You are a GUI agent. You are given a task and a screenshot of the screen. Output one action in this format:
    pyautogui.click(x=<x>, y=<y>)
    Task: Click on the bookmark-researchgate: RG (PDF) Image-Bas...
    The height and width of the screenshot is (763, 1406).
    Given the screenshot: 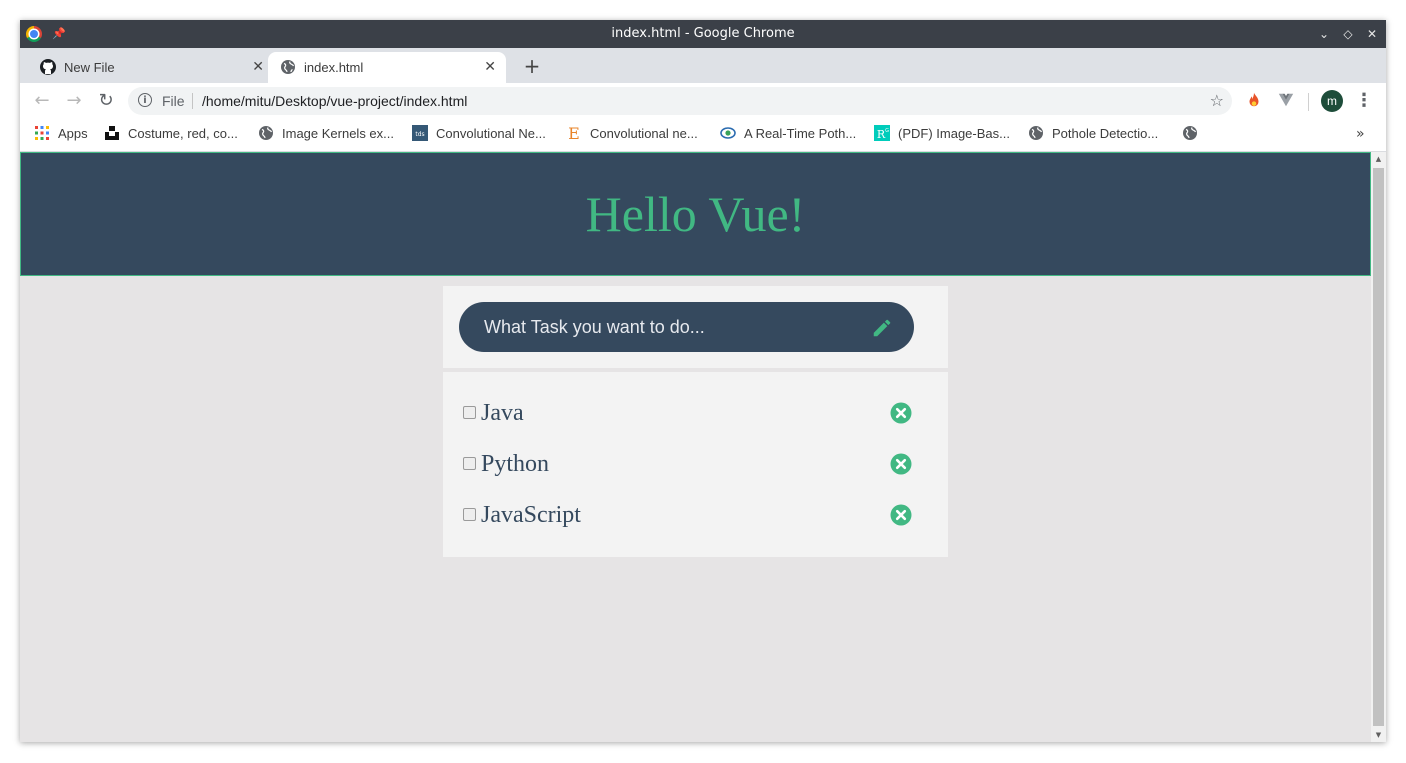 What is the action you would take?
    pyautogui.click(x=942, y=135)
    